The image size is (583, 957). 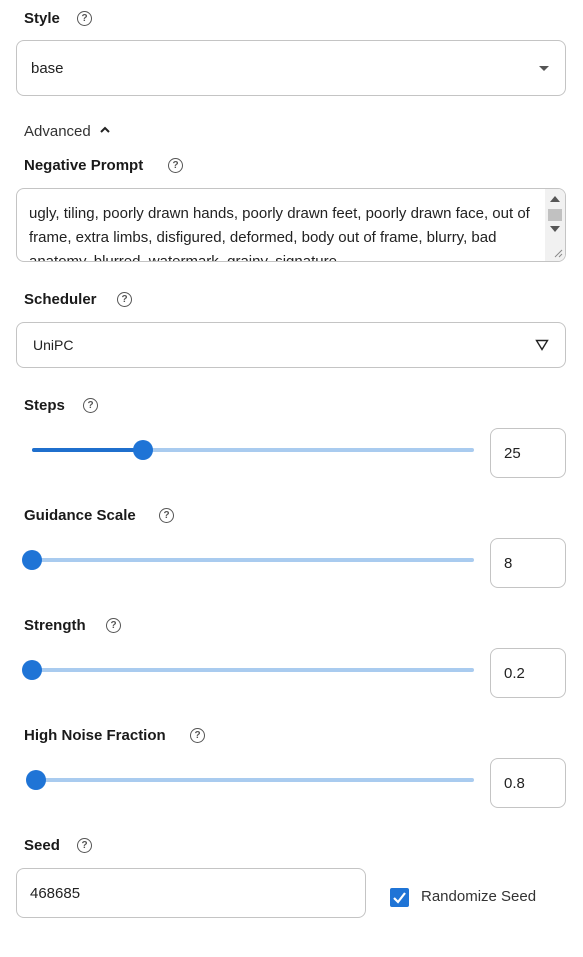 What do you see at coordinates (555, 199) in the screenshot?
I see `scroll-up-arrow-icon` at bounding box center [555, 199].